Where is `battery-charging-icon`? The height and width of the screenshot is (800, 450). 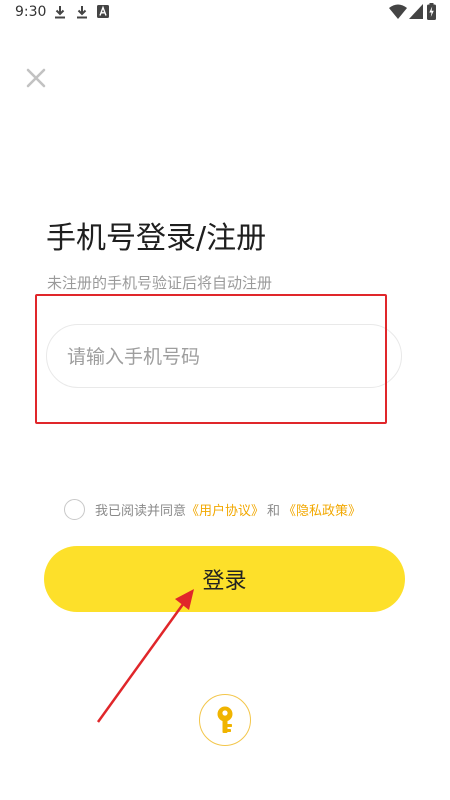
battery-charging-icon is located at coordinates (431, 11).